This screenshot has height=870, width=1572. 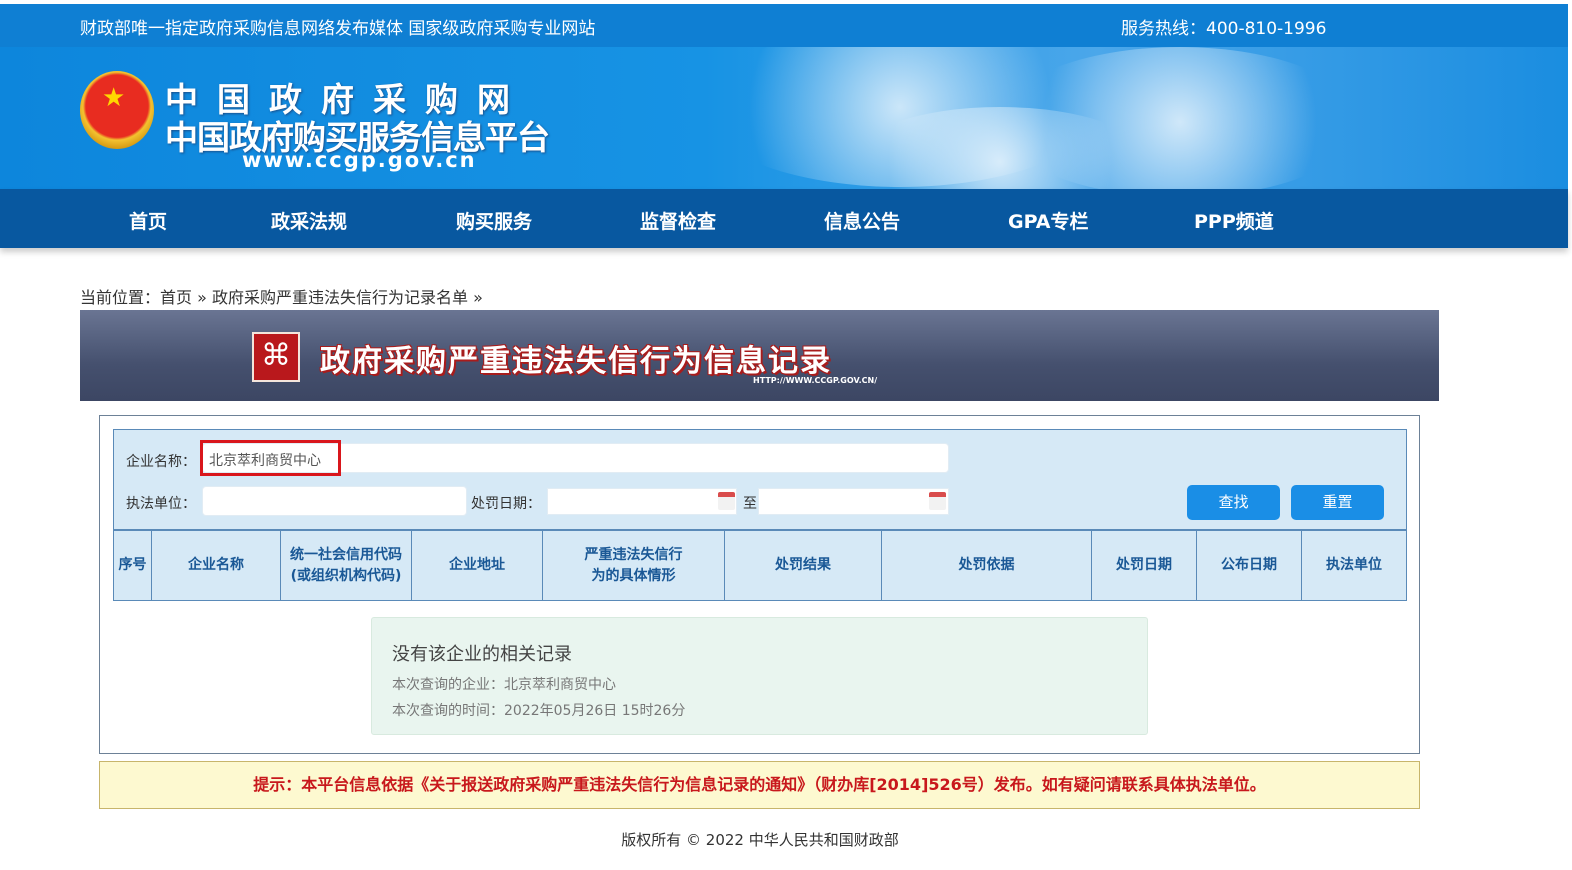 I want to click on date-from-input, so click(x=642, y=501).